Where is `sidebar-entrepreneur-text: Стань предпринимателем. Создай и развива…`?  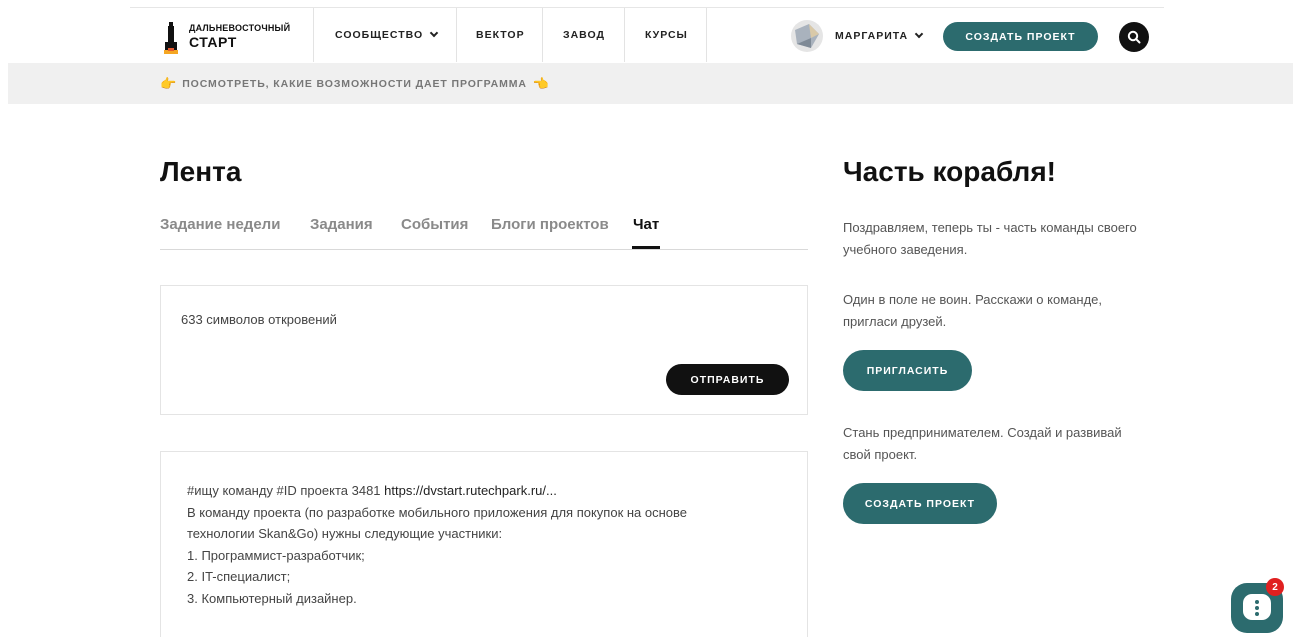
sidebar-entrepreneur-text: Стань предпринимателем. Создай и развива… is located at coordinates (982, 443).